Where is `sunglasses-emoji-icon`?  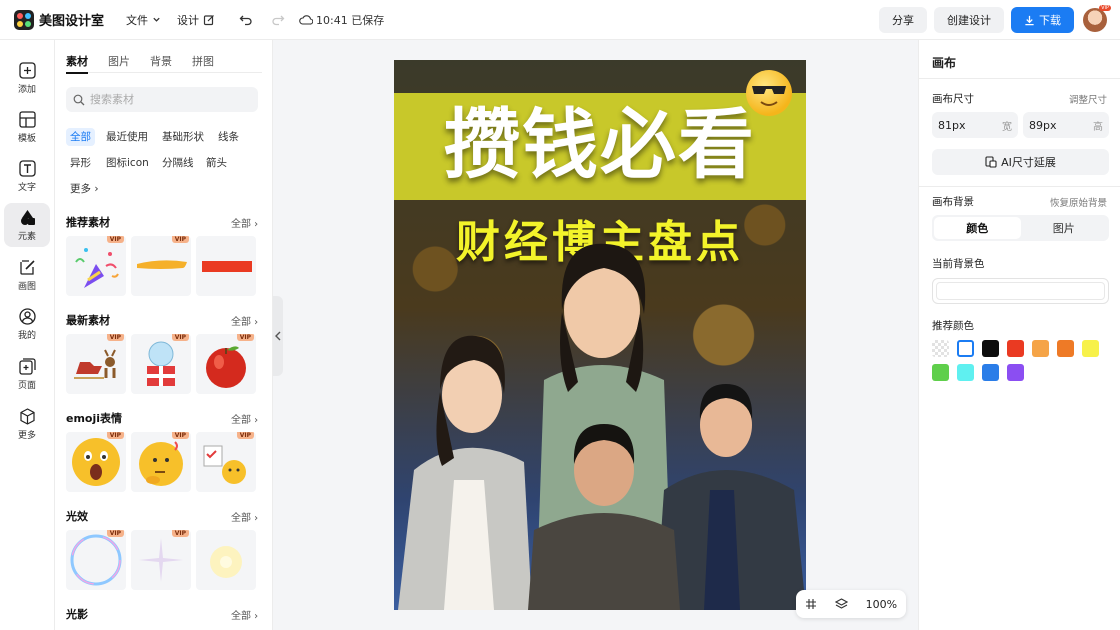 sunglasses-emoji-icon is located at coordinates (769, 93).